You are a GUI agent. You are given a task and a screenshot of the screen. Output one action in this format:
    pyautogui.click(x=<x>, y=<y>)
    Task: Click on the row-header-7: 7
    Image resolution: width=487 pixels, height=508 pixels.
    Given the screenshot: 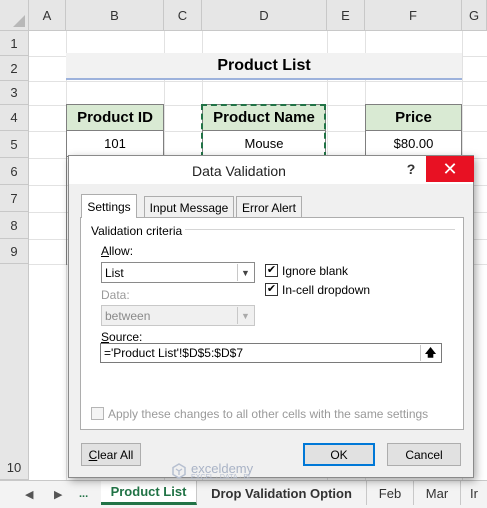 What is the action you would take?
    pyautogui.click(x=14, y=198)
    